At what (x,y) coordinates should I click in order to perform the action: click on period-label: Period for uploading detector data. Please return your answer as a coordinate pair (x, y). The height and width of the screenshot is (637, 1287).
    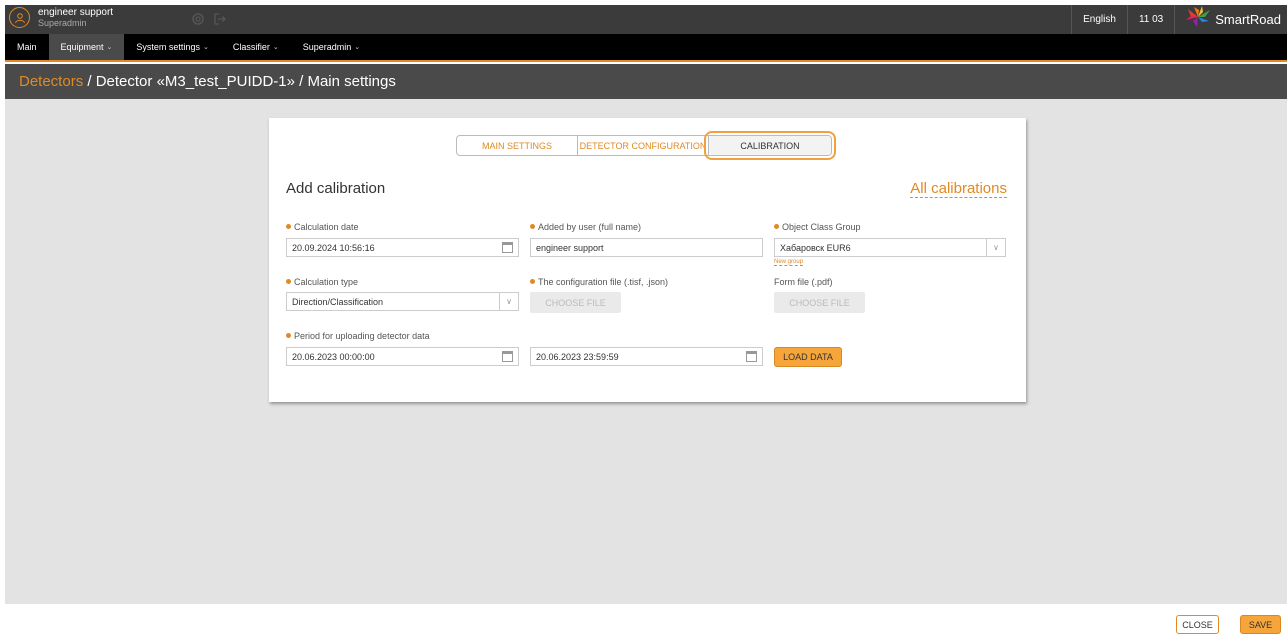
    Looking at the image, I should click on (358, 336).